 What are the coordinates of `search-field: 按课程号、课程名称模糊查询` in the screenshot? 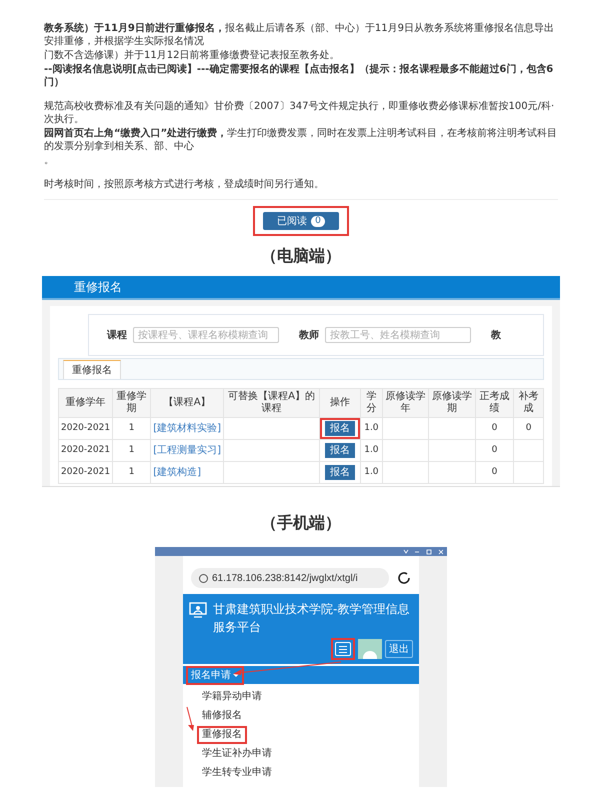 It's located at (206, 335).